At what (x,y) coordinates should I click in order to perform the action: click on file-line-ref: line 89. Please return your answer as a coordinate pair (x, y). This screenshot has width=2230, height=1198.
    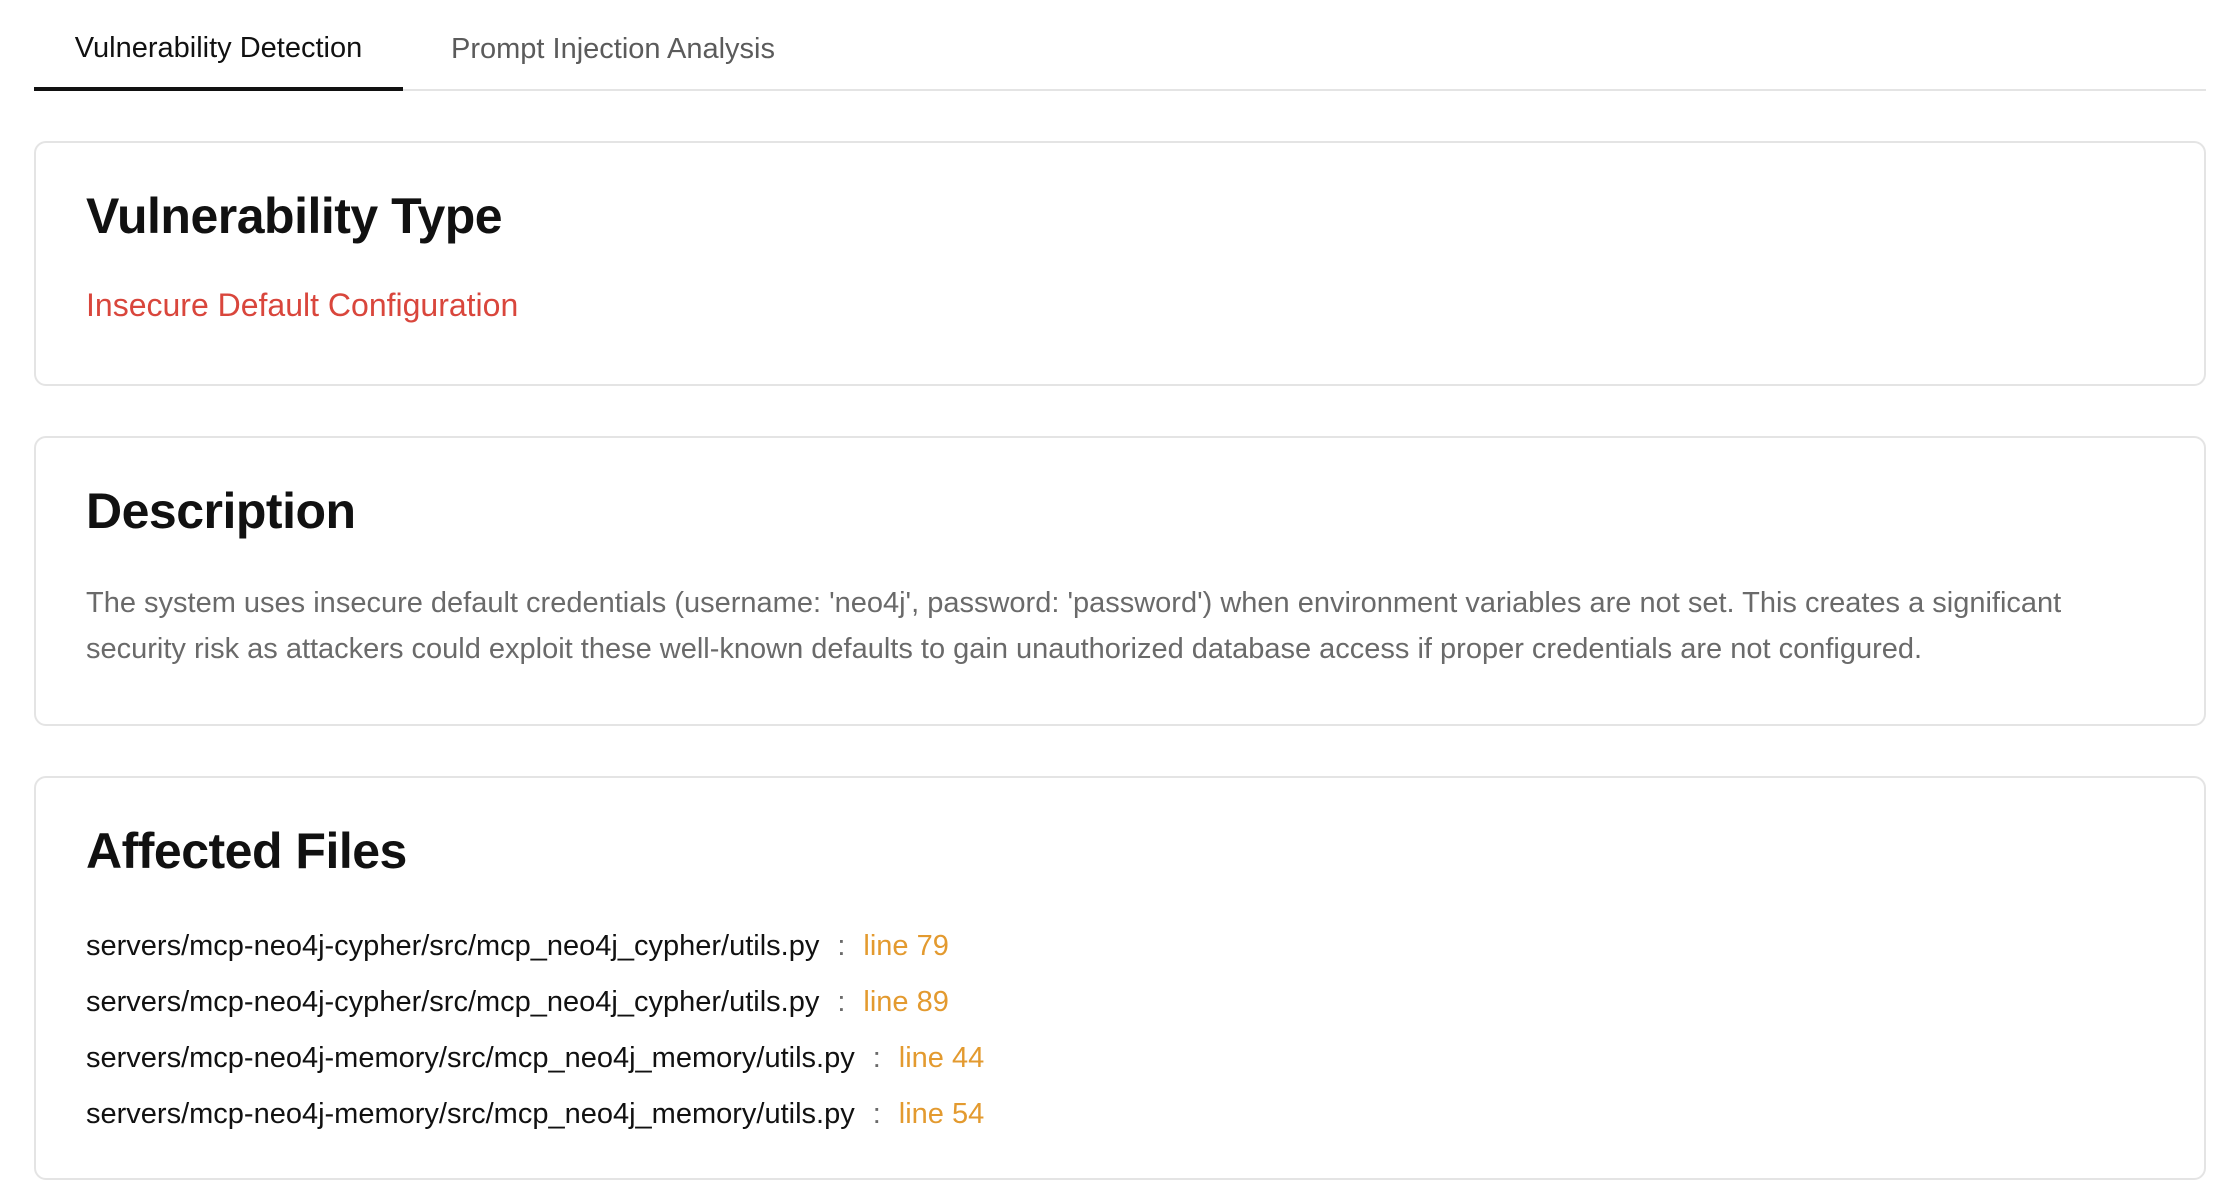
    Looking at the image, I should click on (905, 1002).